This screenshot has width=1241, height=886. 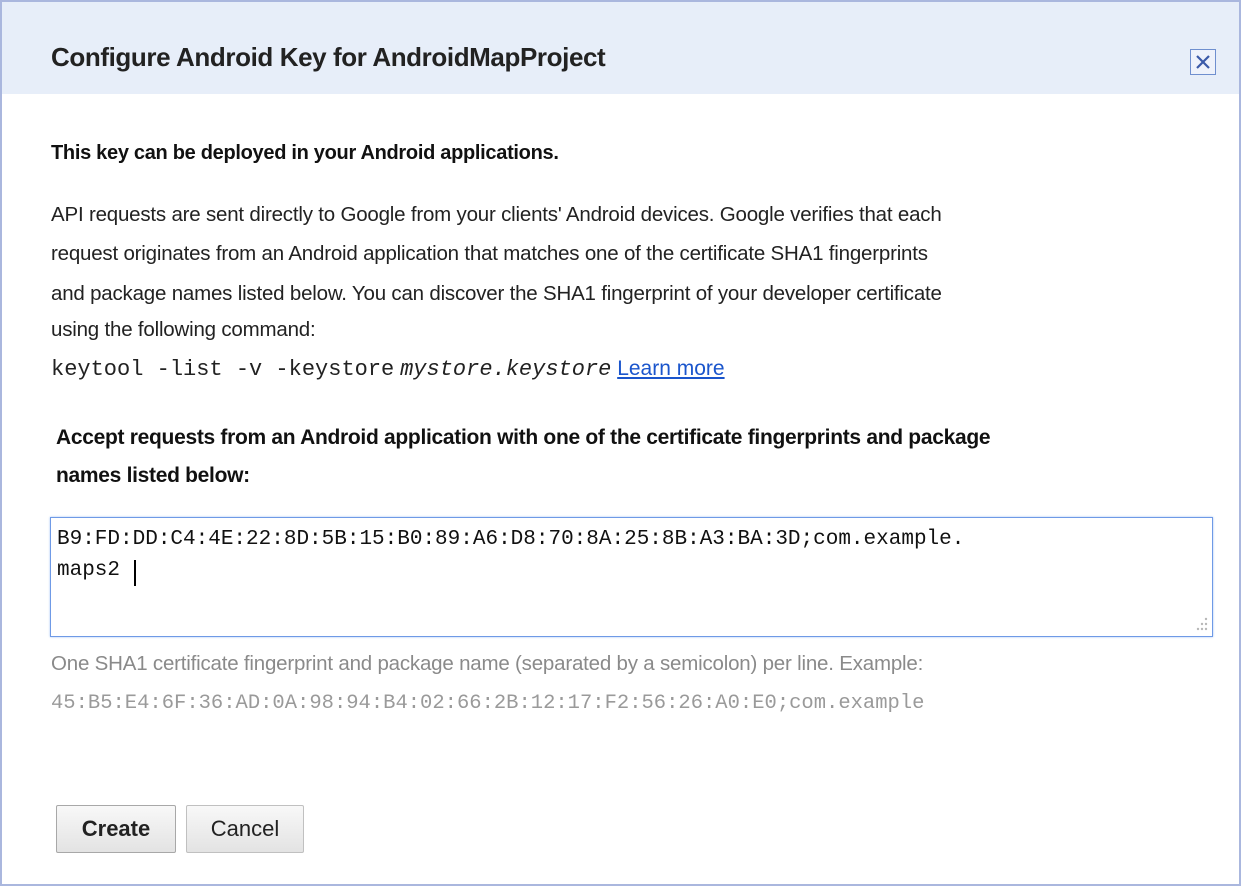 What do you see at coordinates (135, 573) in the screenshot?
I see `text-caret` at bounding box center [135, 573].